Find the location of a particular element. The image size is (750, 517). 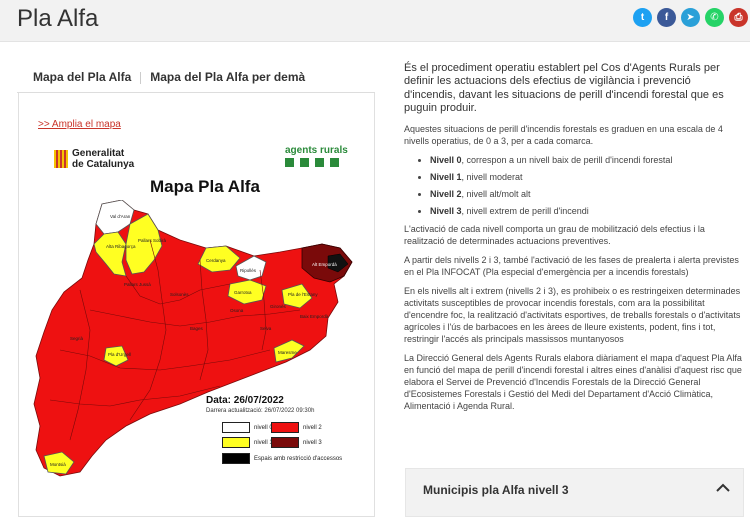

facebook-glyph: f is located at coordinates (666, 17).